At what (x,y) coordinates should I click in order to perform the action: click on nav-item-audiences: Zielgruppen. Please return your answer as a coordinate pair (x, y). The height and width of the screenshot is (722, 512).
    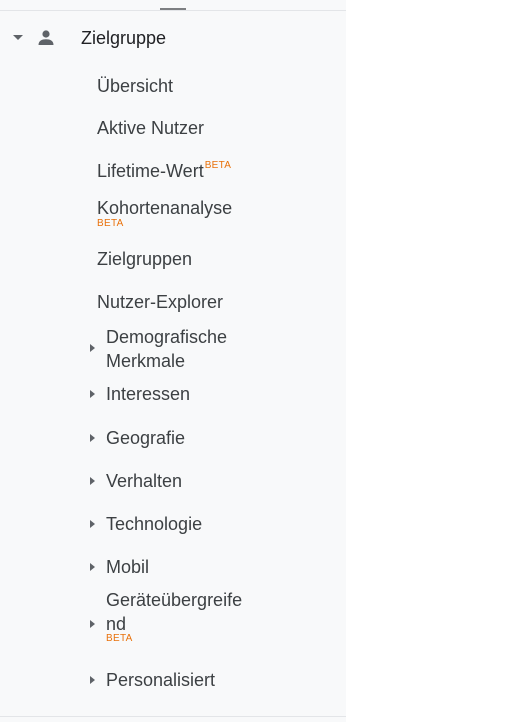
    Looking at the image, I should click on (144, 259).